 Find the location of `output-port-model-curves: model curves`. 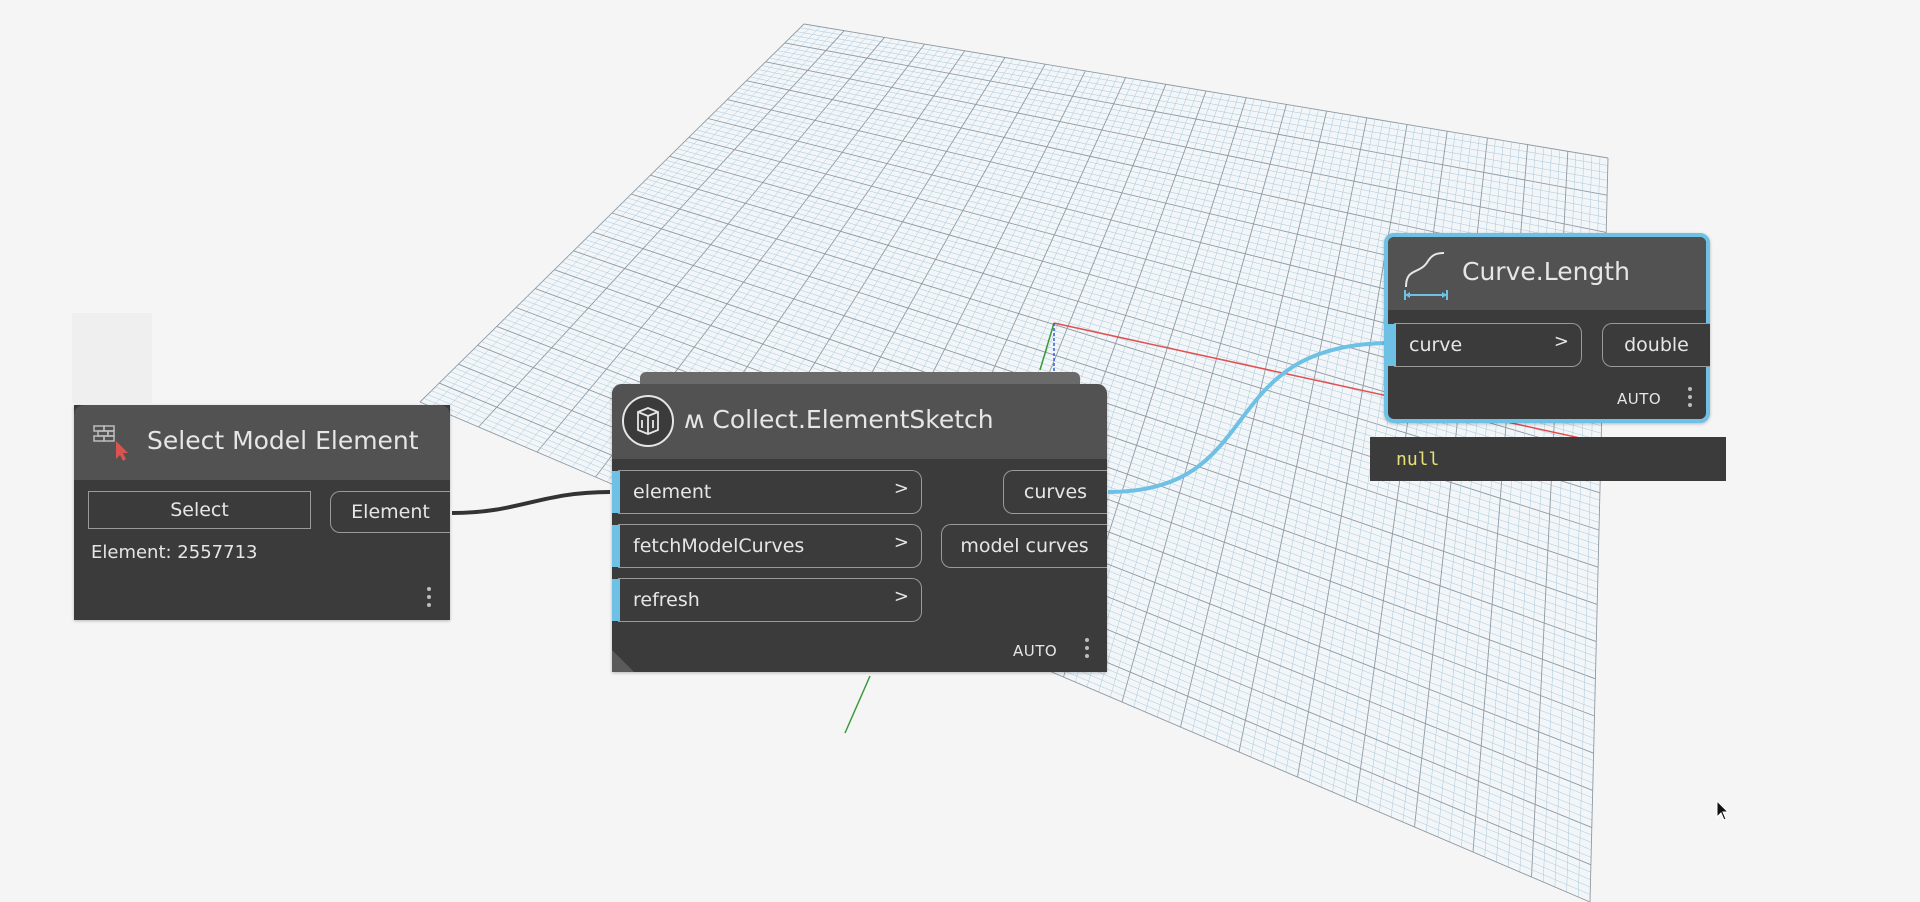

output-port-model-curves: model curves is located at coordinates (1024, 546).